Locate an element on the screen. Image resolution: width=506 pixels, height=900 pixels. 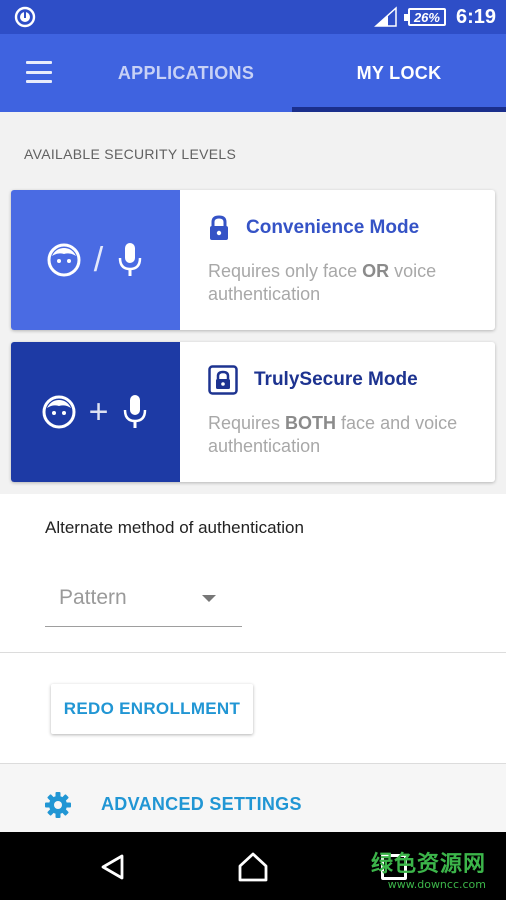
battery-level: 26% is located at coordinates (426, 17).